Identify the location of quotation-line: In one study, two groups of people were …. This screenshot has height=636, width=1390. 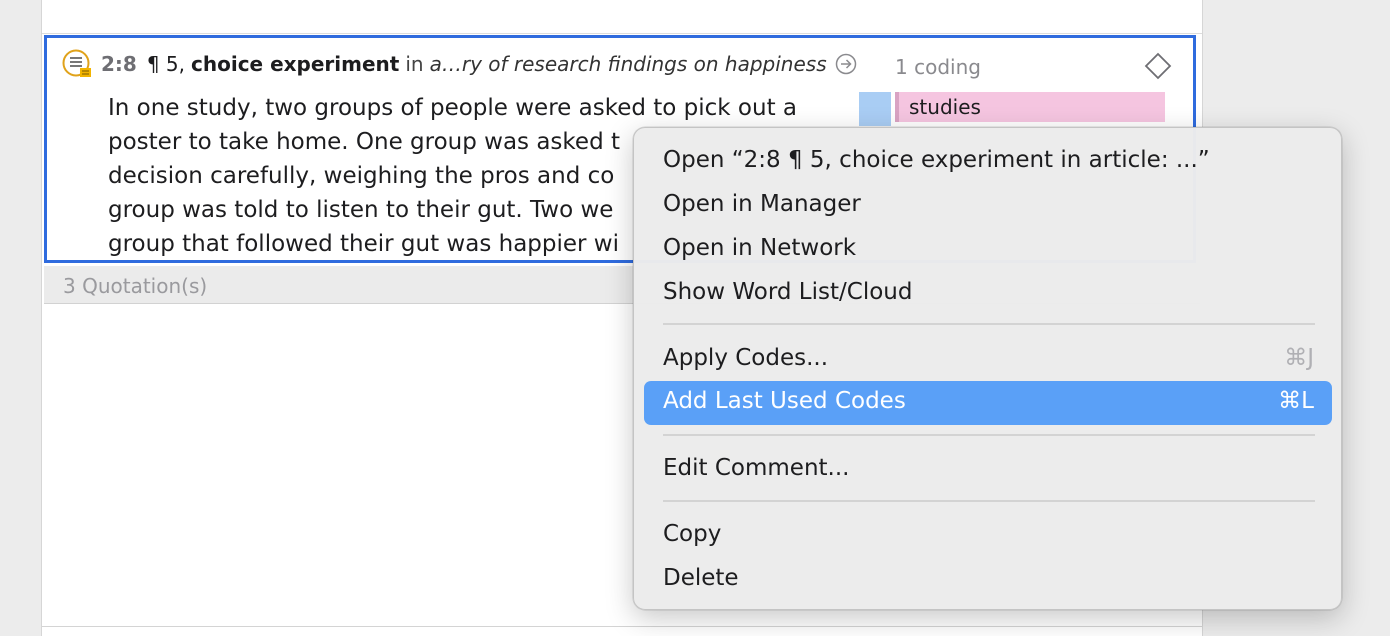
(453, 108).